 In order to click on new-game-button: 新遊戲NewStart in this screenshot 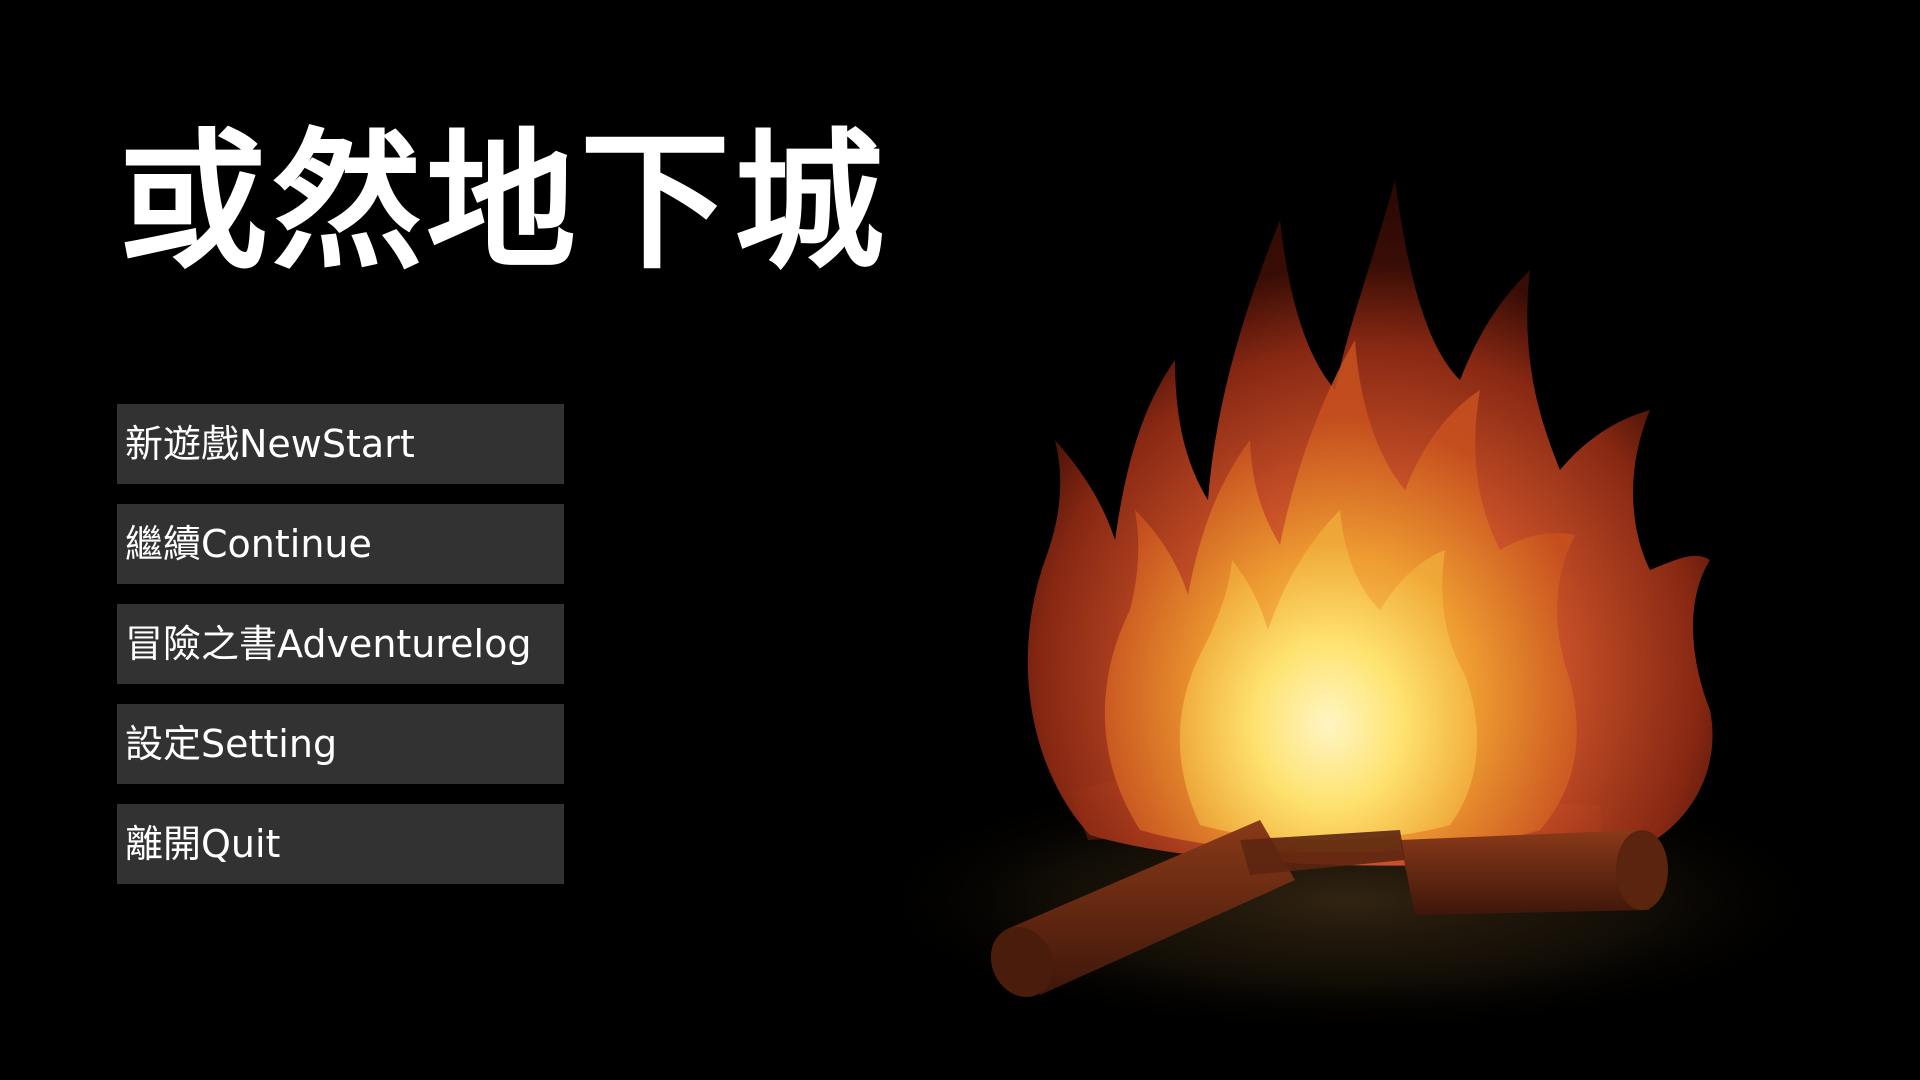, I will do `click(340, 444)`.